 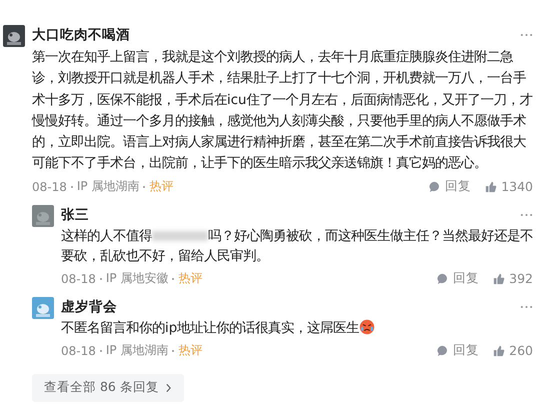 What do you see at coordinates (89, 307) in the screenshot?
I see `author-name: 虚岁背会` at bounding box center [89, 307].